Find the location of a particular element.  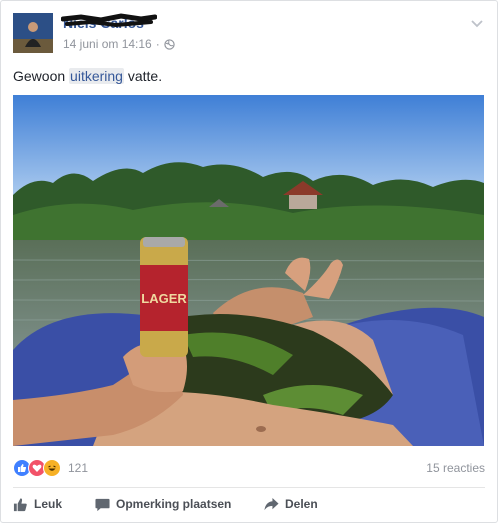

redaction-scribble is located at coordinates (109, 20).